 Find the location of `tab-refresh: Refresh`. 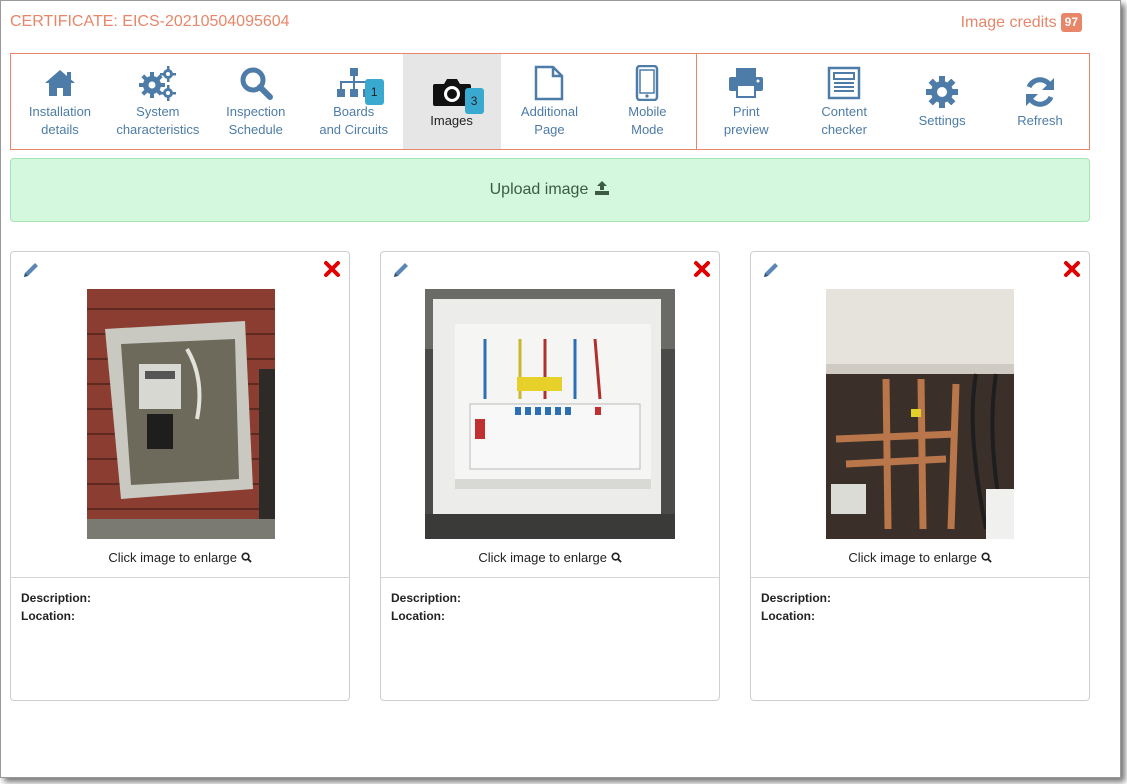

tab-refresh: Refresh is located at coordinates (1040, 101).